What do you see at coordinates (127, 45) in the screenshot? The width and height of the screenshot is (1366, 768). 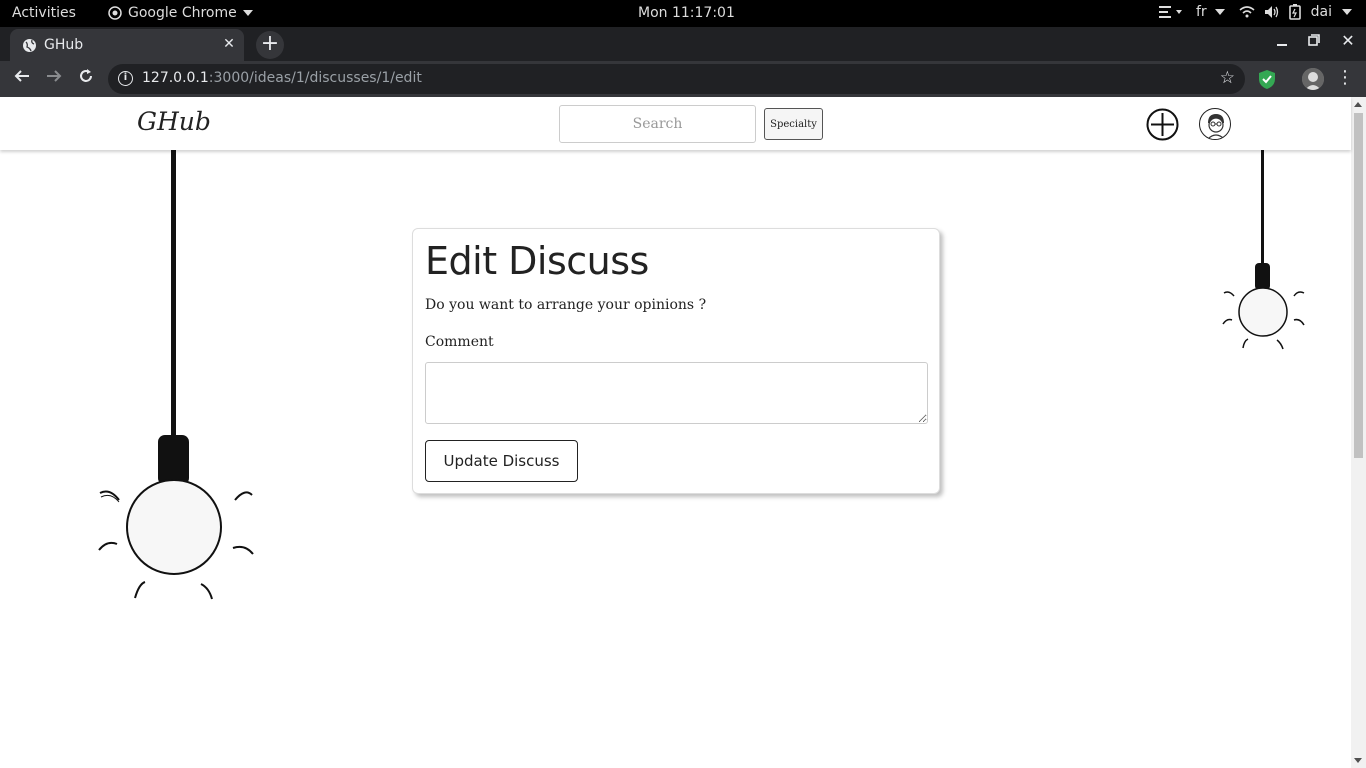 I see `browser-tab: GHub ✕` at bounding box center [127, 45].